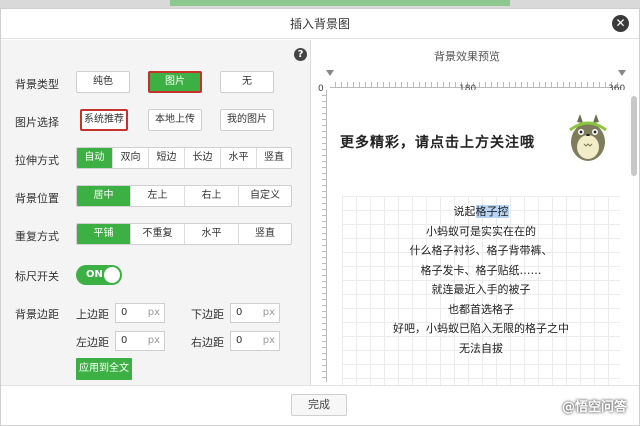 The height and width of the screenshot is (426, 640). I want to click on poem-line: 无法自拔, so click(481, 348).